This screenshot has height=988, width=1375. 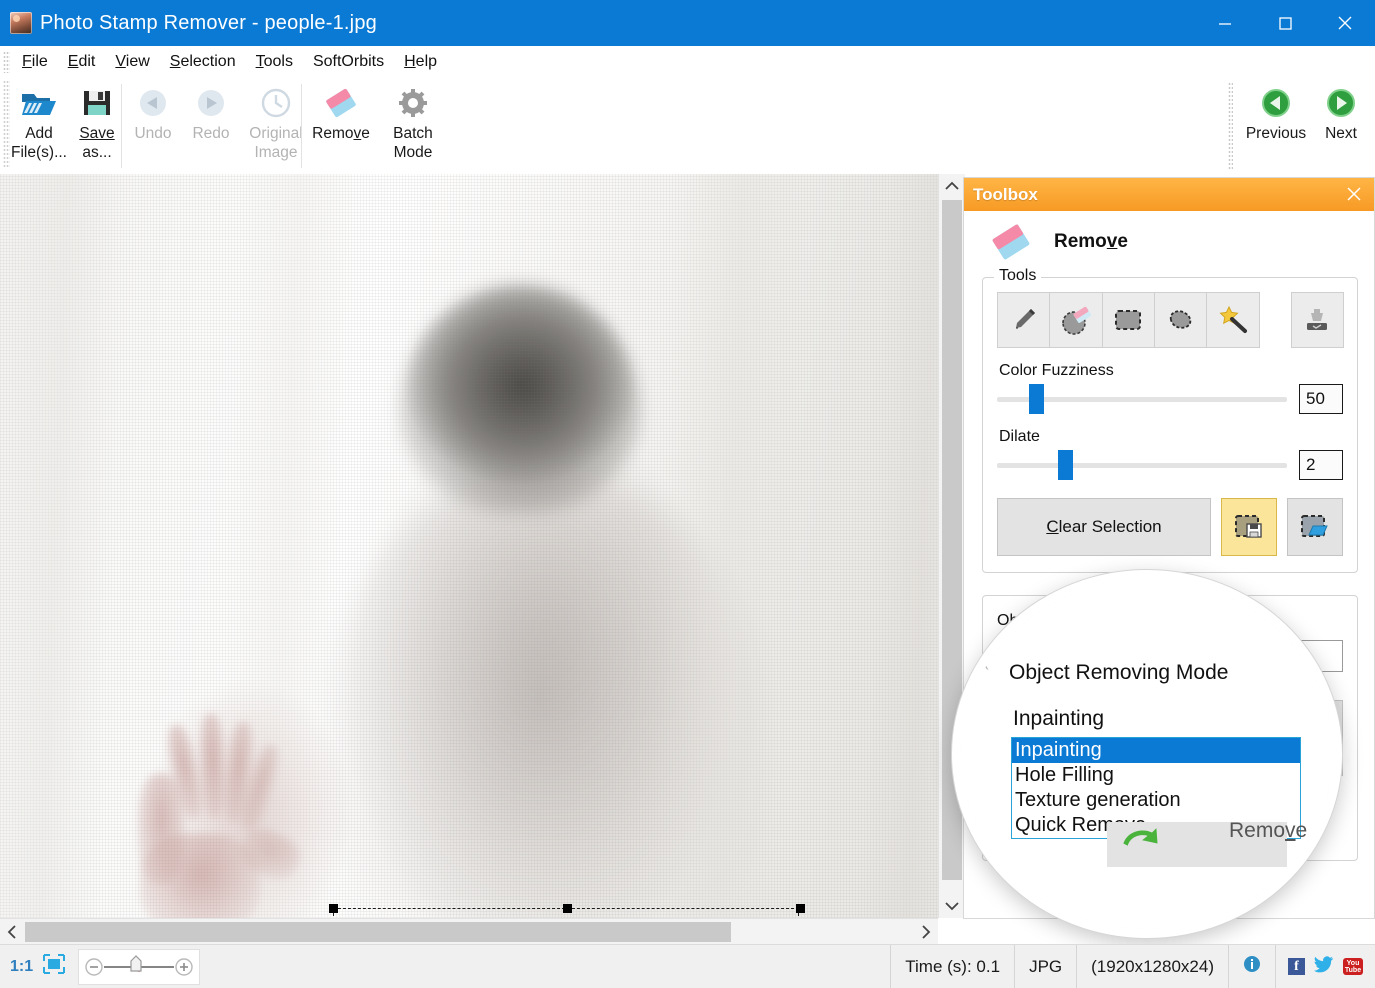 I want to click on dropdown-option-inpainting: Inpainting, so click(x=1156, y=750).